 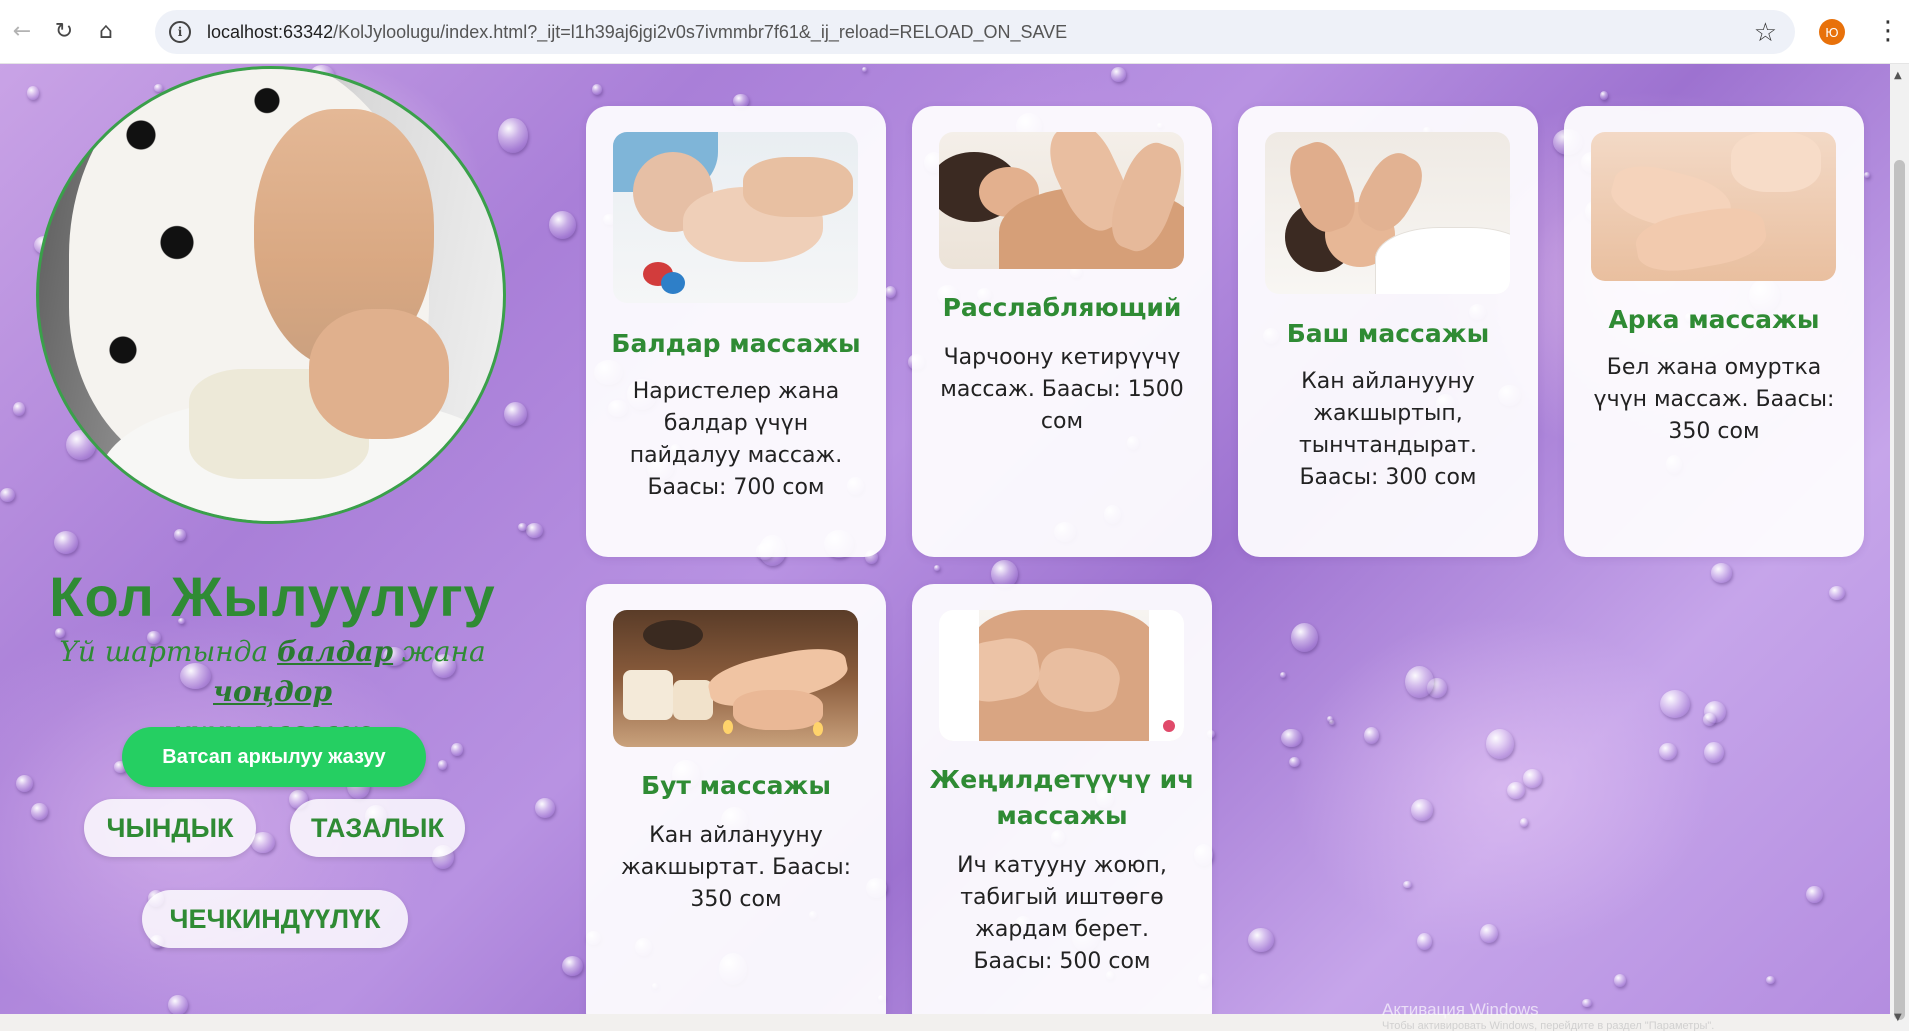 I want to click on service-title: Арка массажы, so click(x=1714, y=319).